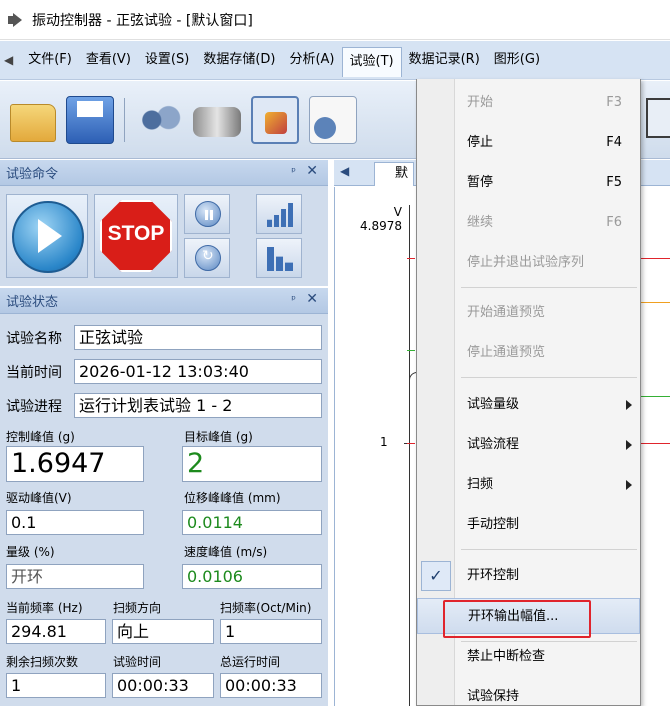 This screenshot has width=670, height=706. What do you see at coordinates (344, 171) in the screenshot?
I see `tab-scroll-left-icon: ◀` at bounding box center [344, 171].